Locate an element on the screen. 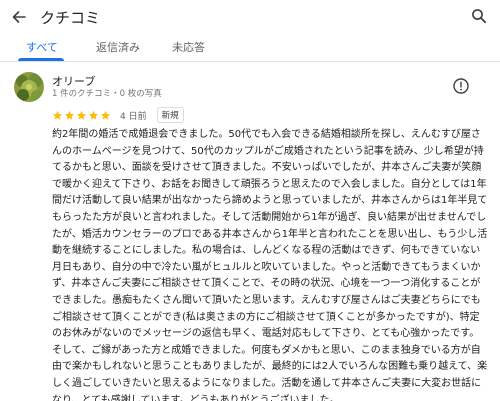 The height and width of the screenshot is (401, 500). rating-row: 4 日前 新規 is located at coordinates (118, 115).